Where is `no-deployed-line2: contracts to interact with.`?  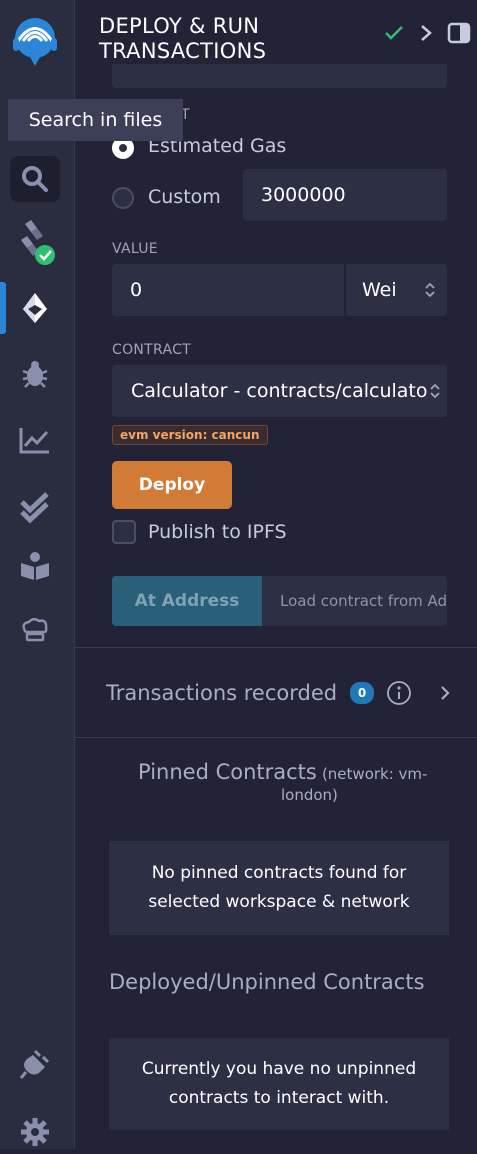
no-deployed-line2: contracts to interact with. is located at coordinates (279, 1098).